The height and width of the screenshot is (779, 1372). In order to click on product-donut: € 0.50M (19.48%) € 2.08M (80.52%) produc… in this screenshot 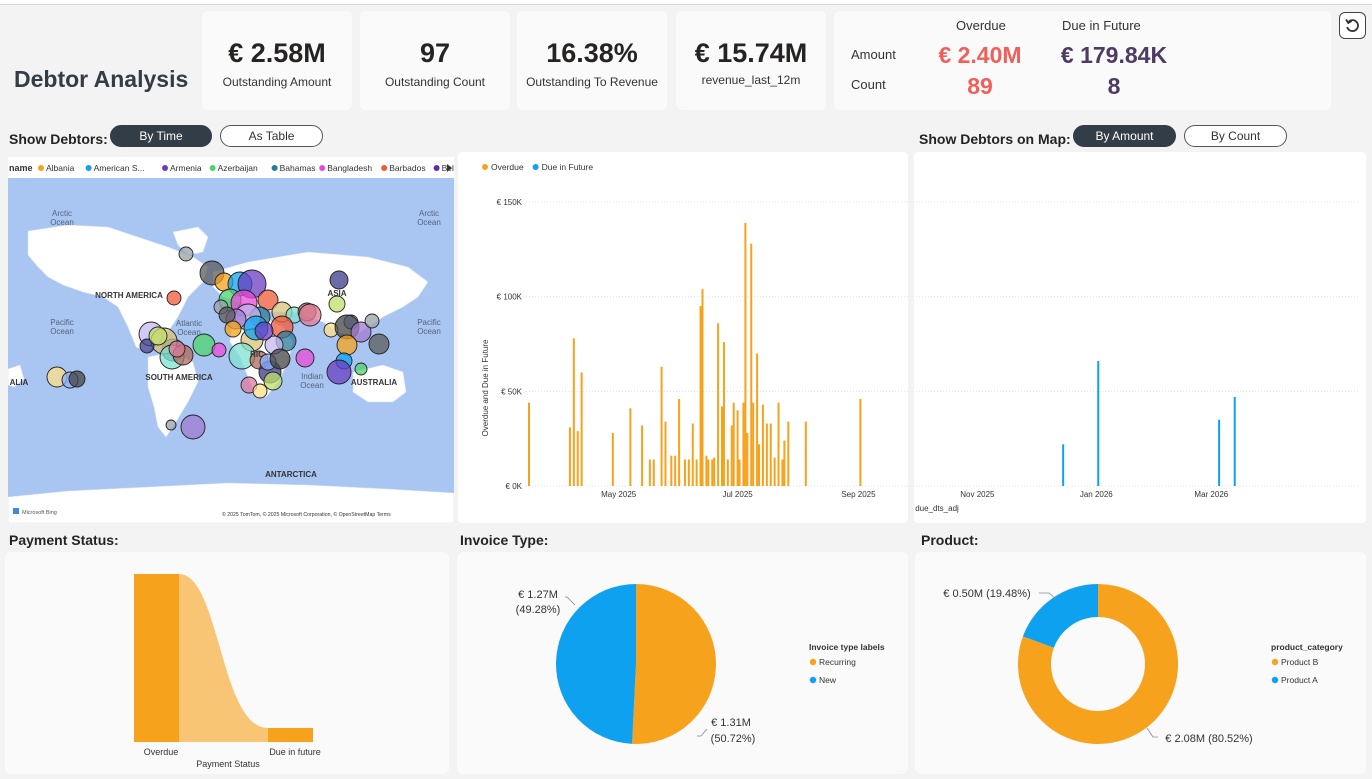, I will do `click(1140, 663)`.